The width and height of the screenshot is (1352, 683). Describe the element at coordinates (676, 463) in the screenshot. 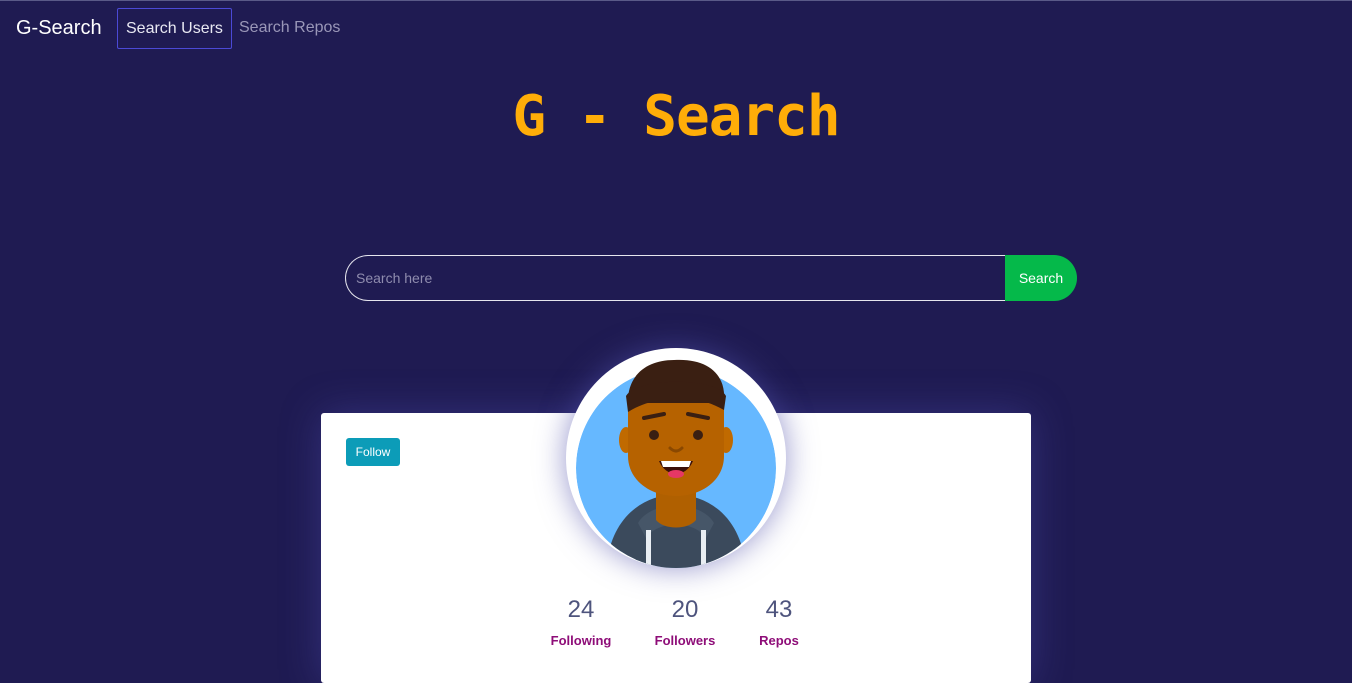

I see `avatar` at that location.